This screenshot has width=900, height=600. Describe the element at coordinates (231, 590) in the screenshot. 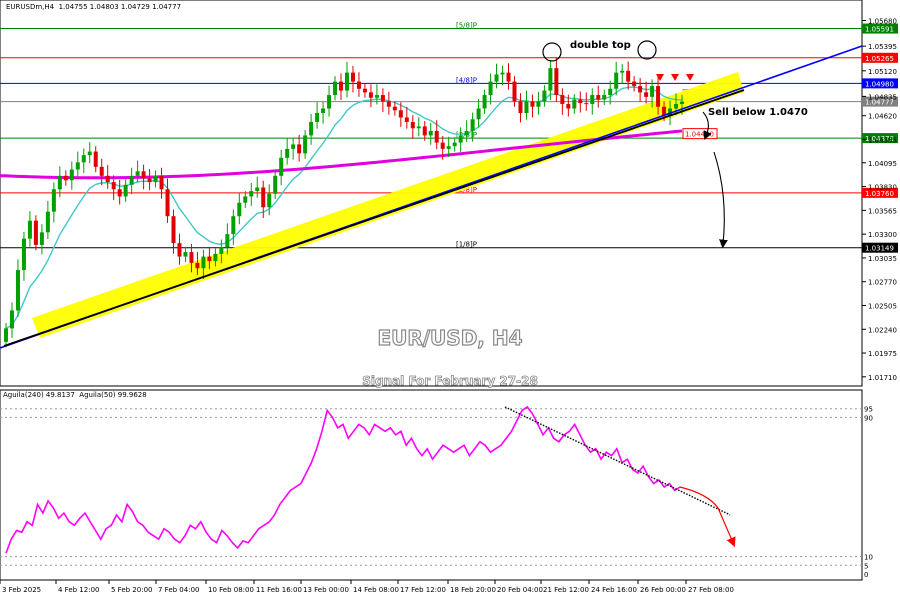

I see `time-tick-label: 10 Feb 08:00` at that location.